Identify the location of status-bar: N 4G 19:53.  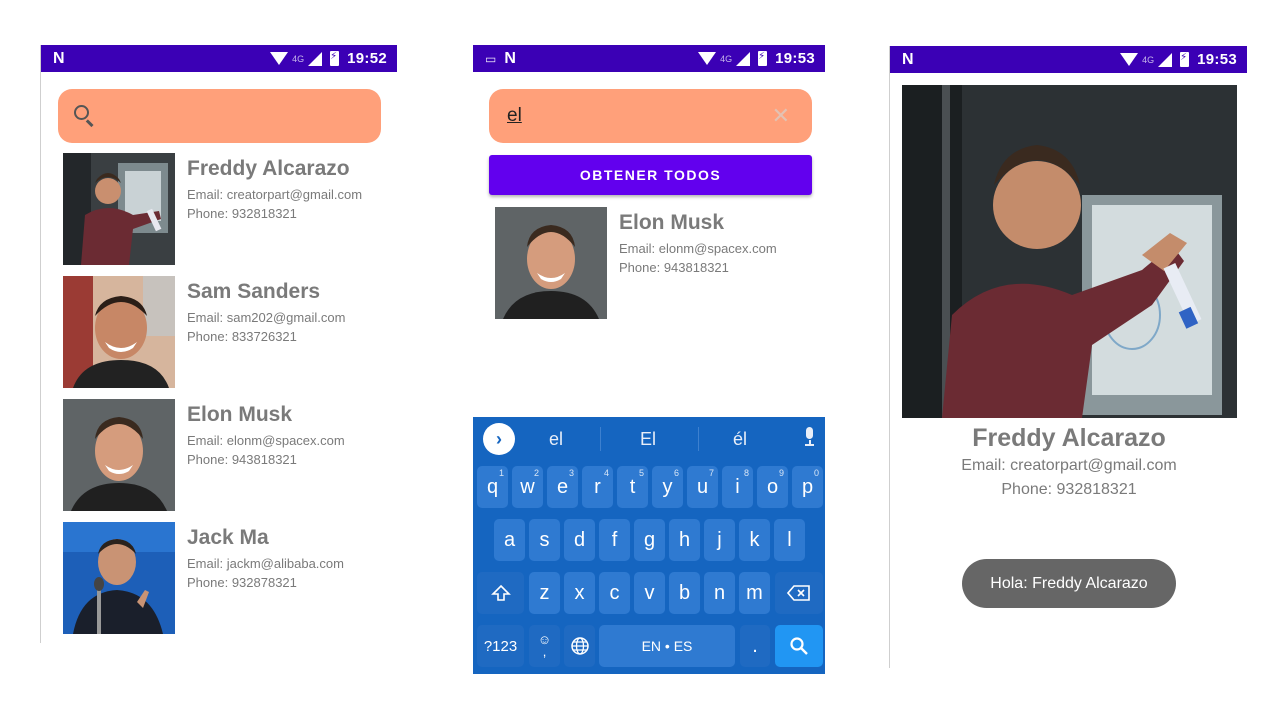
(1068, 59).